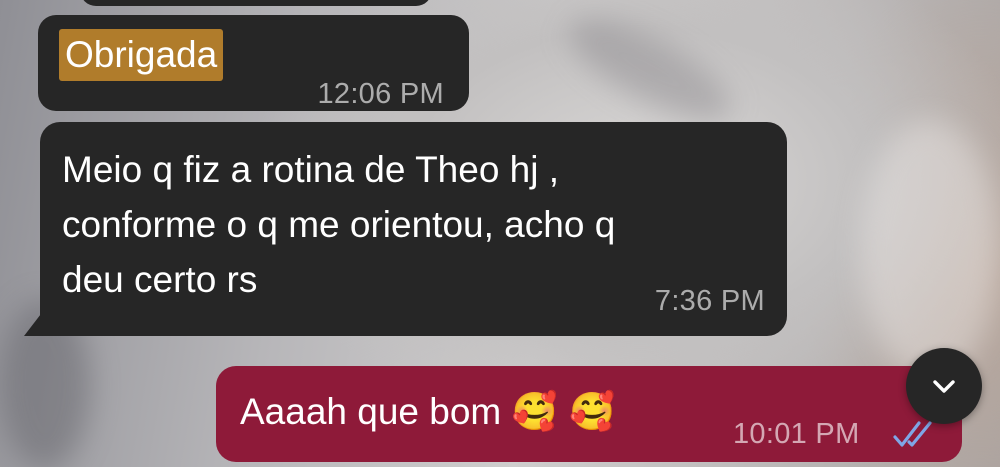 Image resolution: width=1000 pixels, height=467 pixels. I want to click on smiling-face-with-hearts-emoji: 🥰 🥰, so click(563, 411).